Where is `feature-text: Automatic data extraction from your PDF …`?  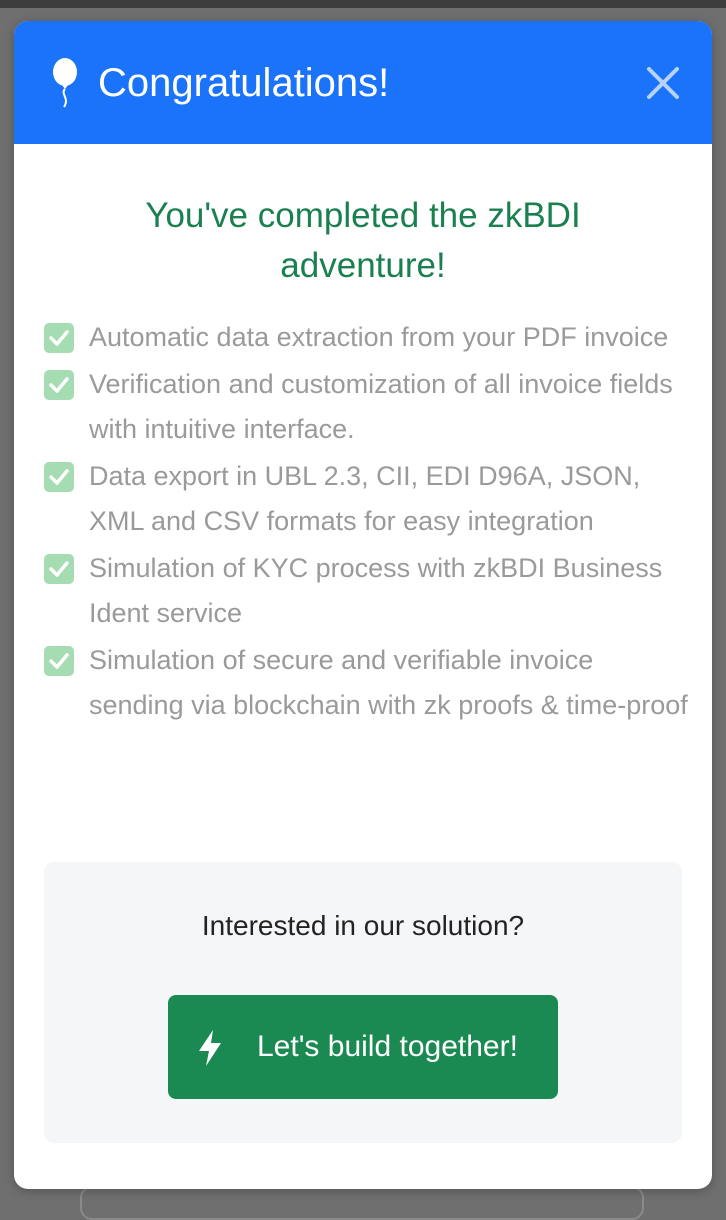 feature-text: Automatic data extraction from your PDF … is located at coordinates (379, 337).